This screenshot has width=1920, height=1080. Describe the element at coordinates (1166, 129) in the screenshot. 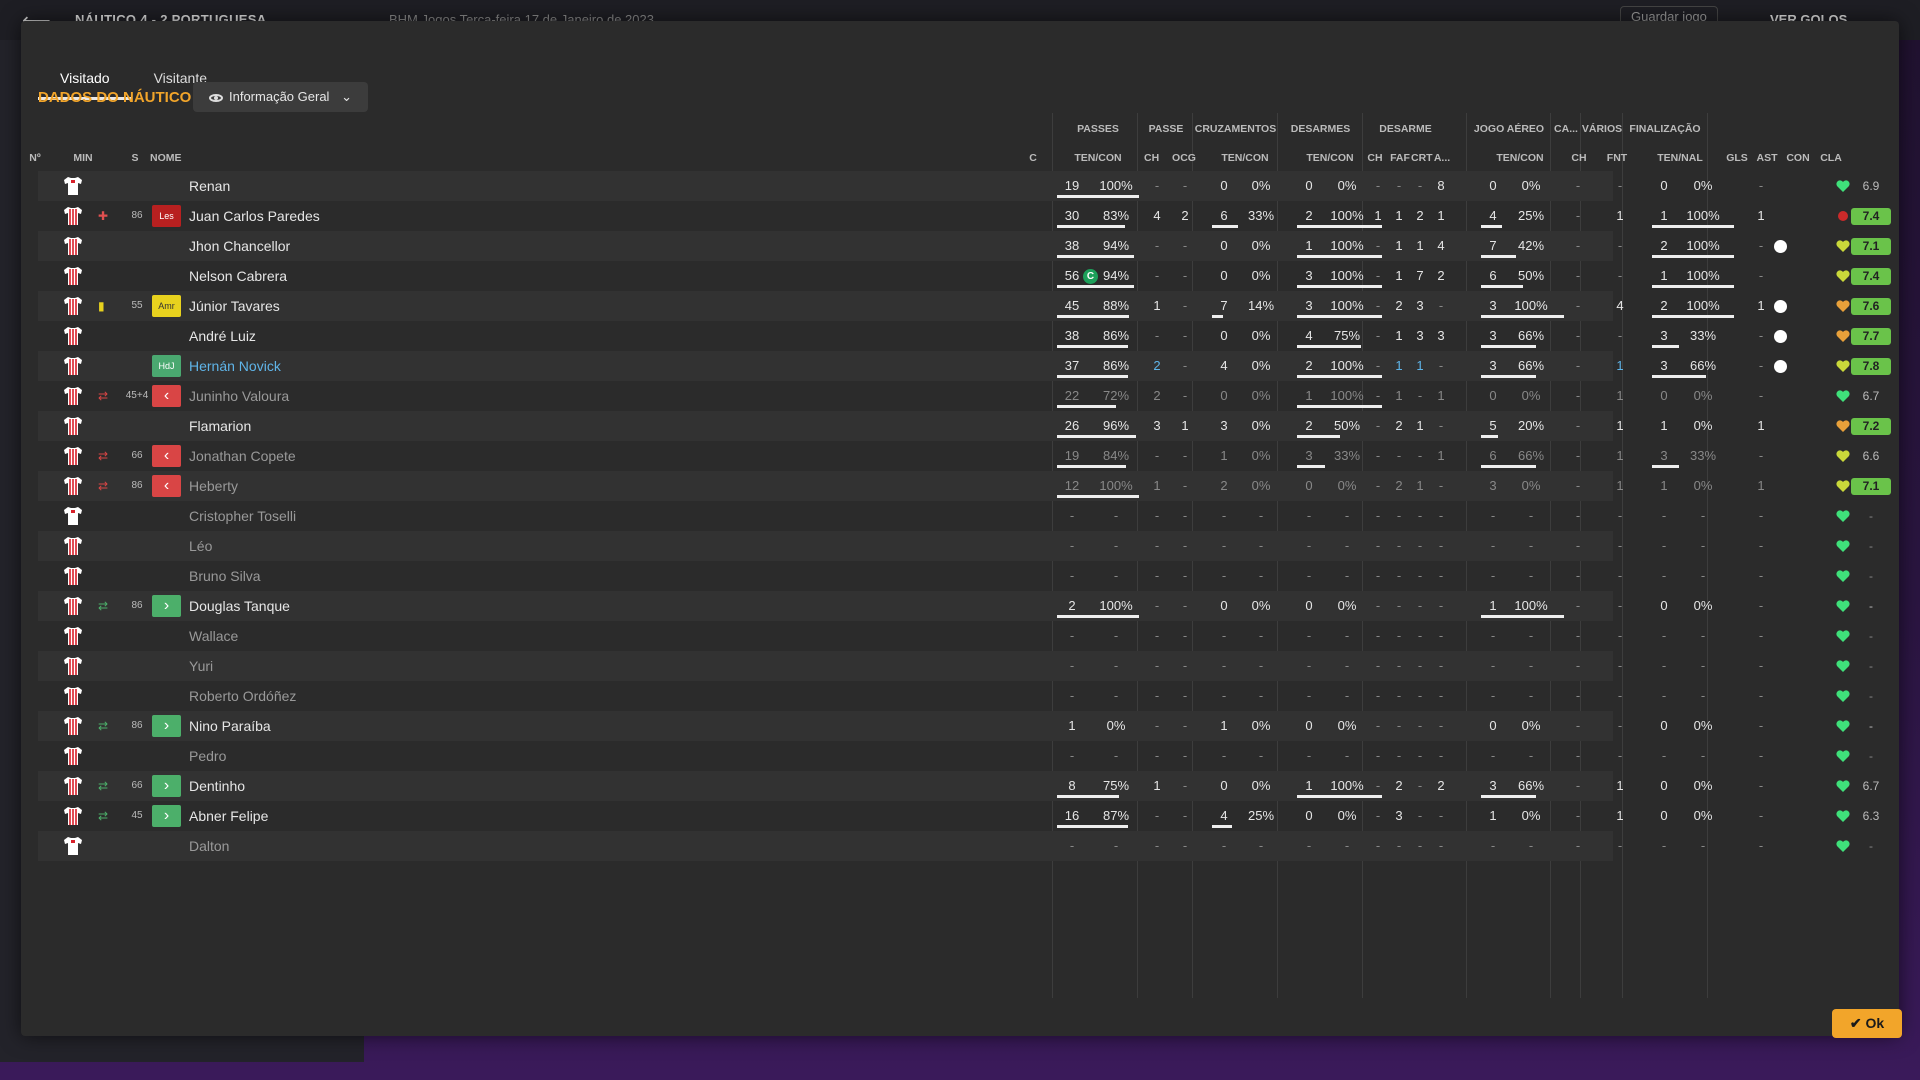

I see `group-header-passe: PASSE` at that location.